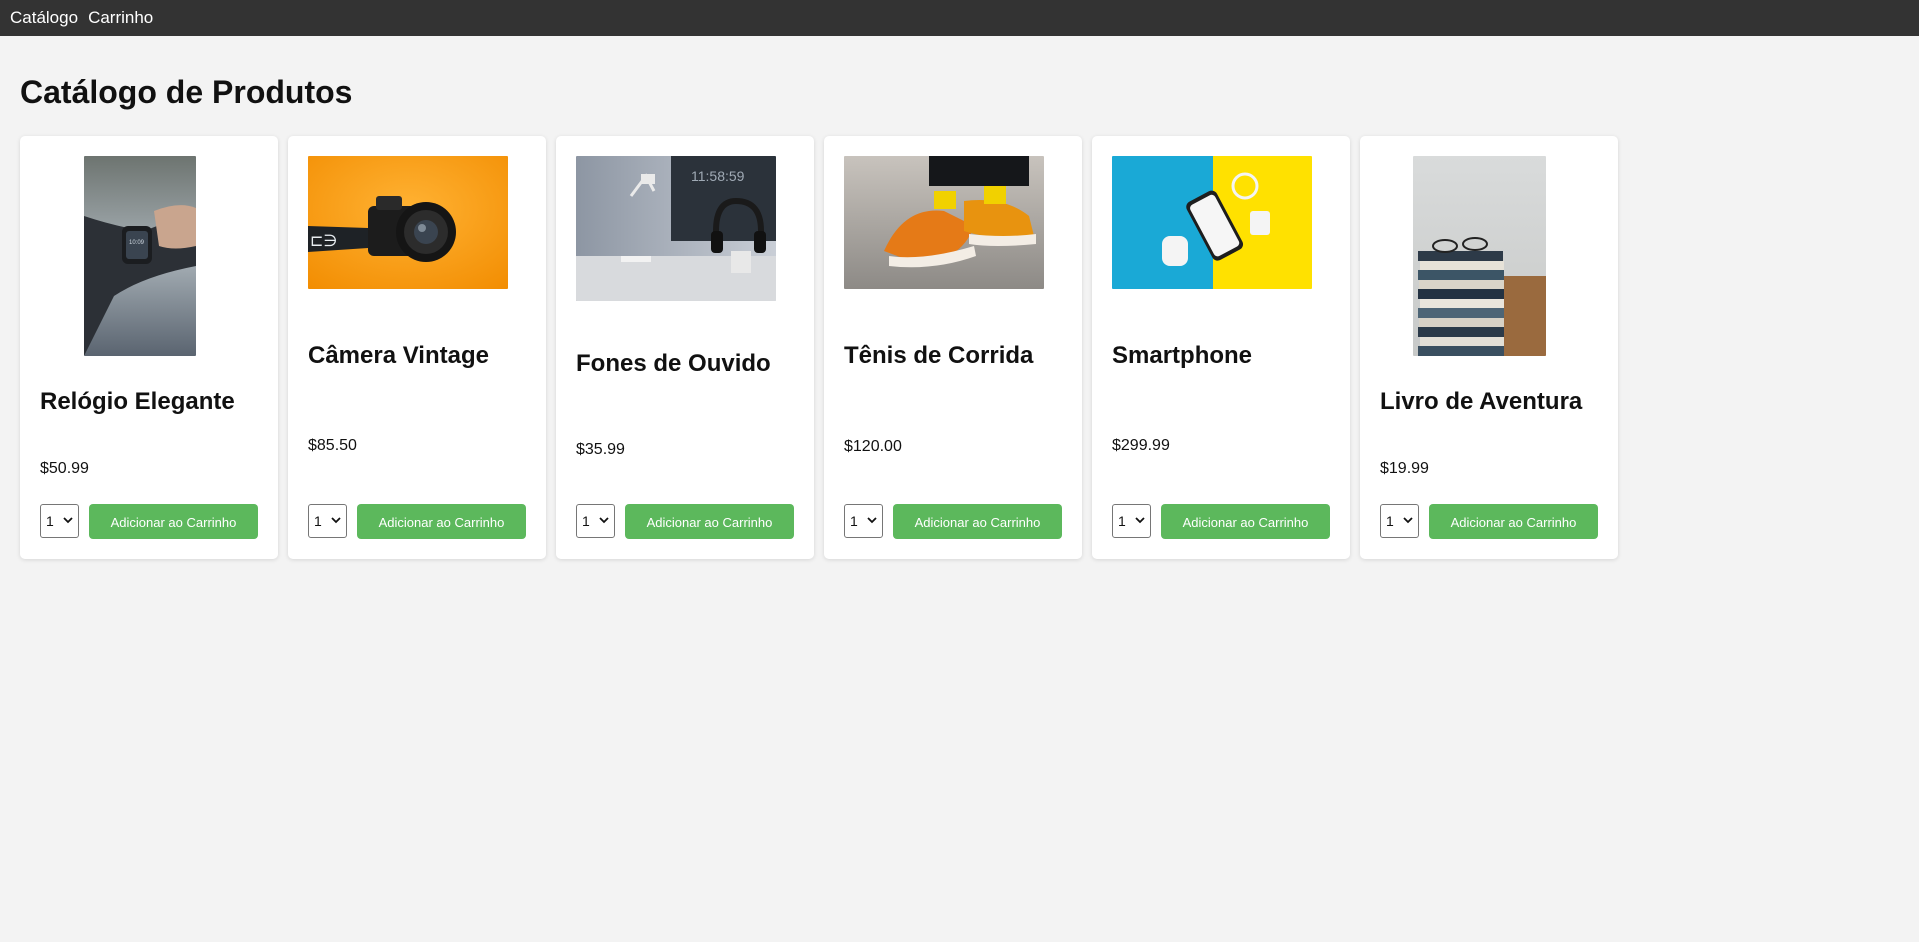 This screenshot has width=1919, height=942. I want to click on svg-text: 11:58:59, so click(718, 176).